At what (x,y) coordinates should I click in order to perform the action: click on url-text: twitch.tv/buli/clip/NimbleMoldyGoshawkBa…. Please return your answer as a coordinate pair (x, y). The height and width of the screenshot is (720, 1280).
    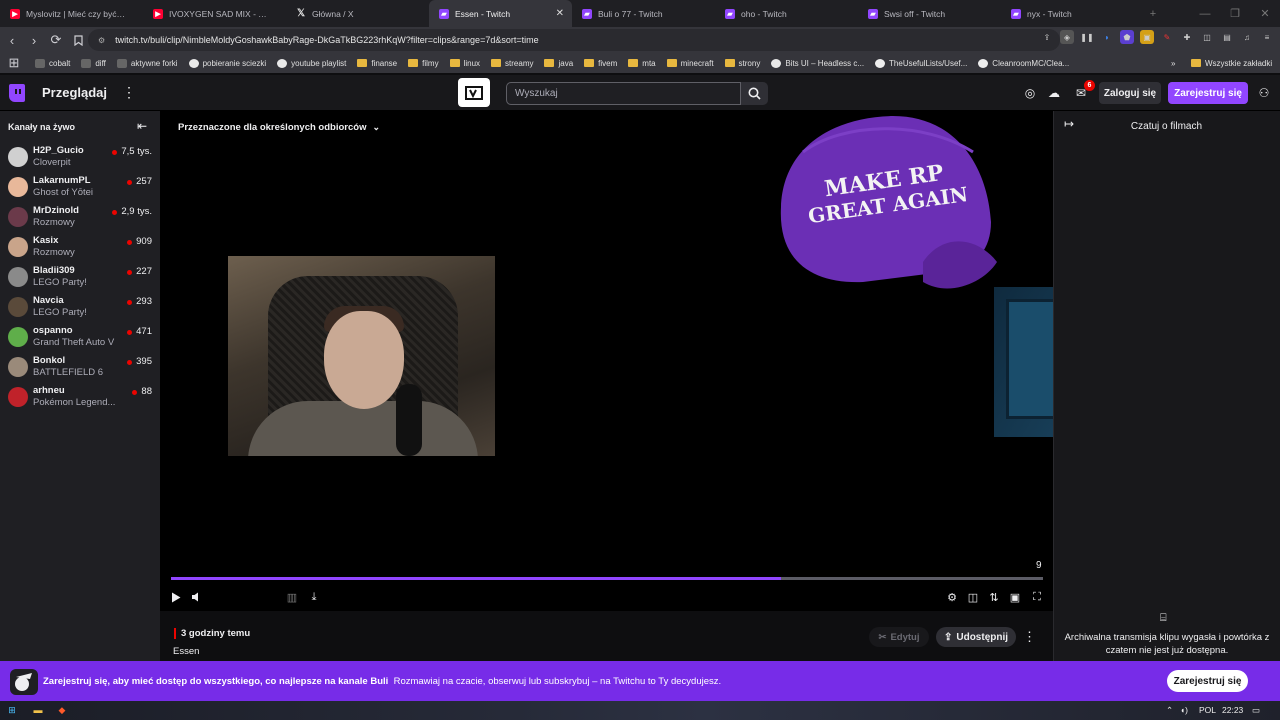
    Looking at the image, I should click on (326, 40).